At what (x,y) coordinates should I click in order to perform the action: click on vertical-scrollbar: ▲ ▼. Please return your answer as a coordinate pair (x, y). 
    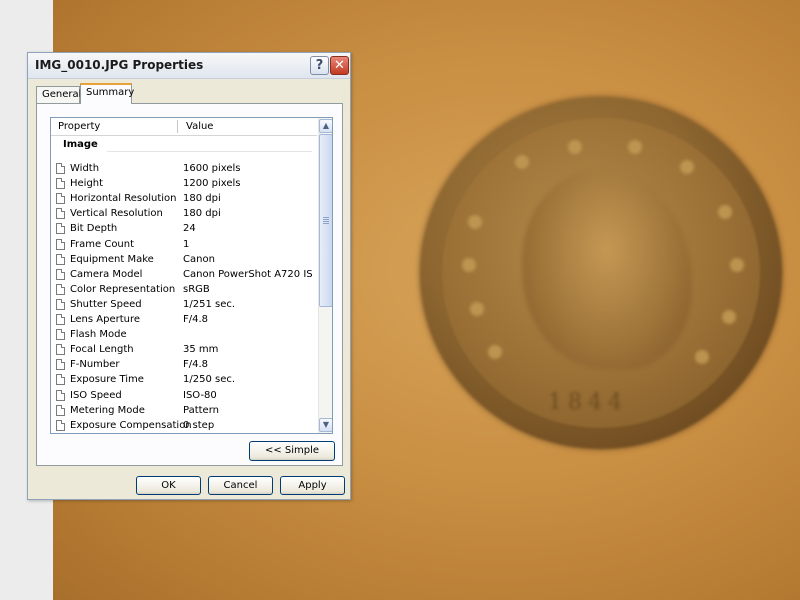
    Looking at the image, I should click on (325, 275).